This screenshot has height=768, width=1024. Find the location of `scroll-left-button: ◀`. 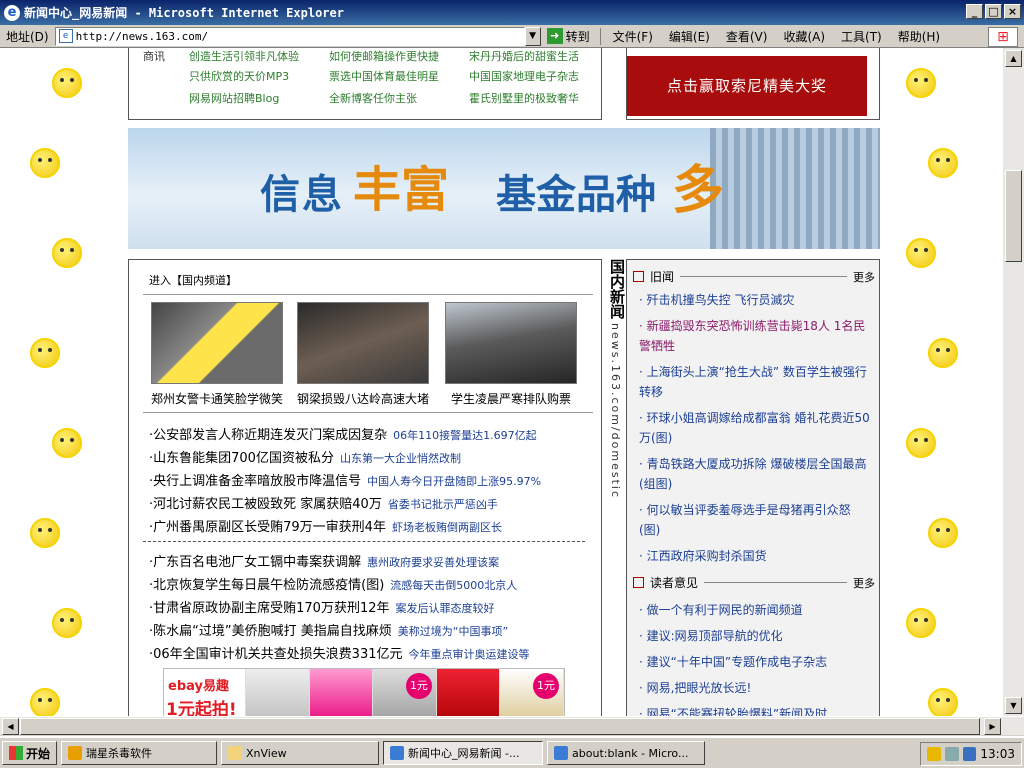

scroll-left-button: ◀ is located at coordinates (10, 726).